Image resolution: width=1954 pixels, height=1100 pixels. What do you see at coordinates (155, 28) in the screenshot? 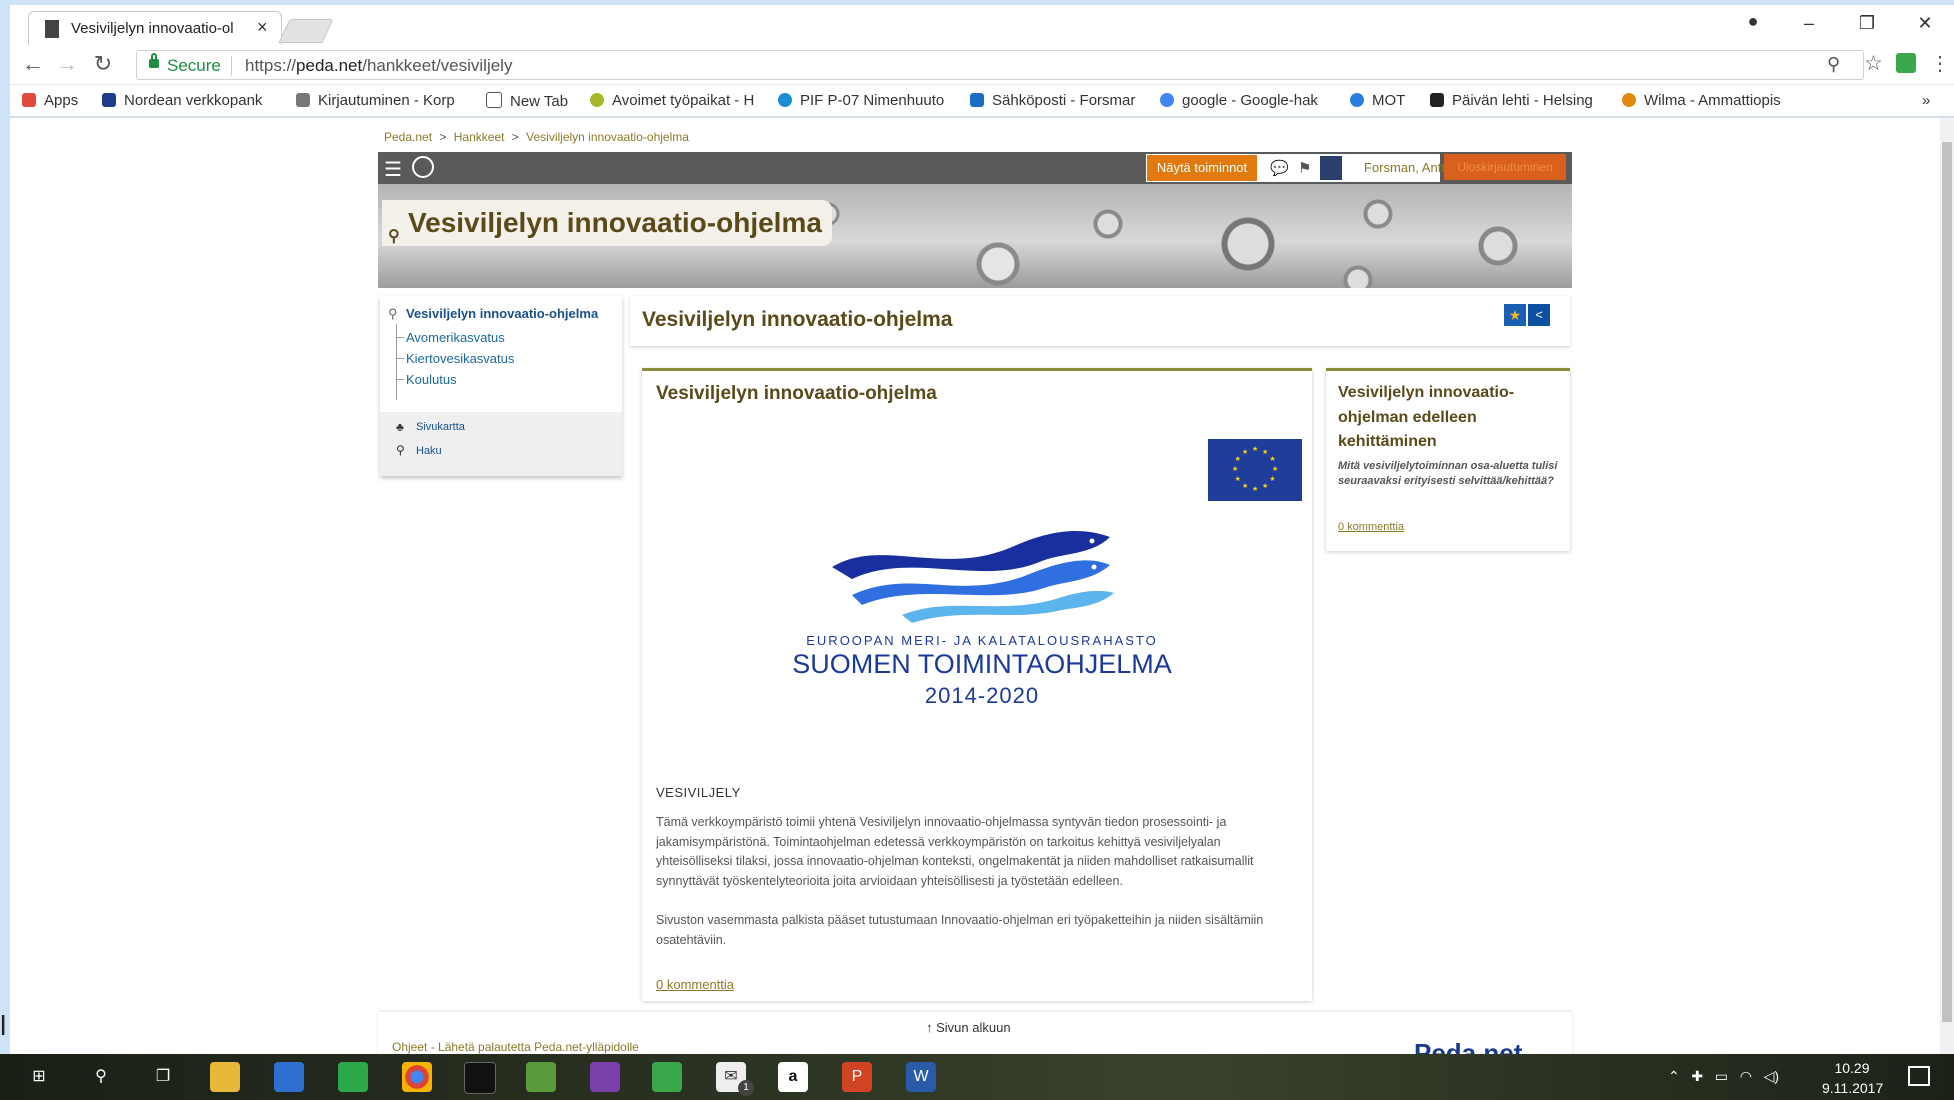
I see `browser-tab: Vesiviljelyn innovaatio-ol ×` at bounding box center [155, 28].